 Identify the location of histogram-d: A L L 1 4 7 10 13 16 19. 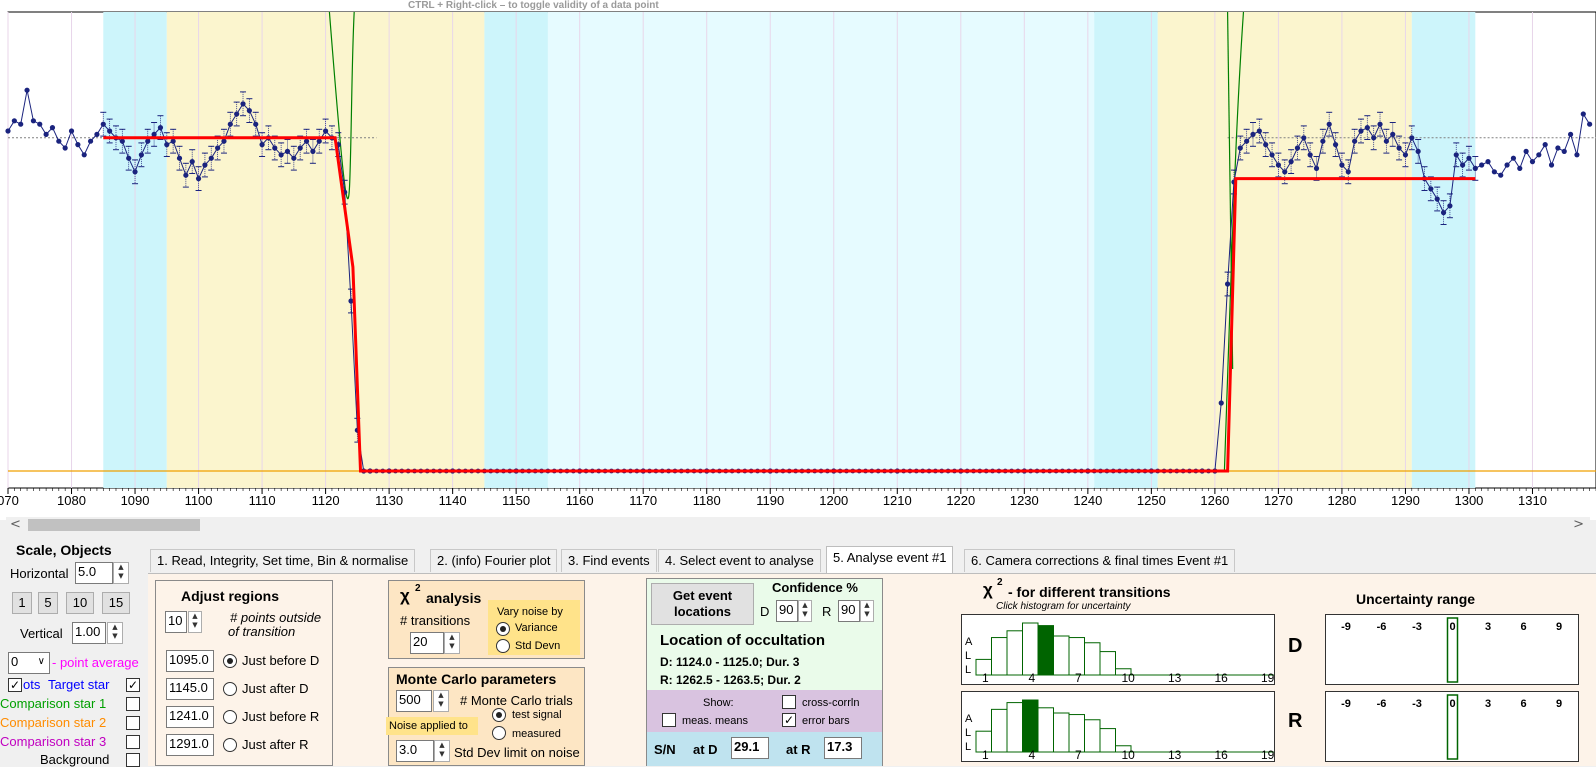
(1123, 649).